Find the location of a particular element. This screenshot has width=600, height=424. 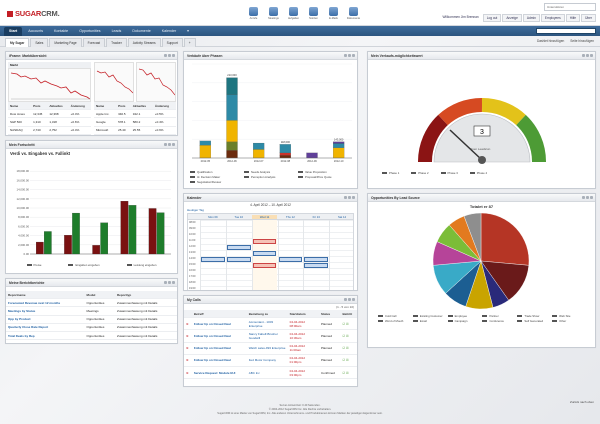

dashboard-tab: Support is located at coordinates (172, 42).